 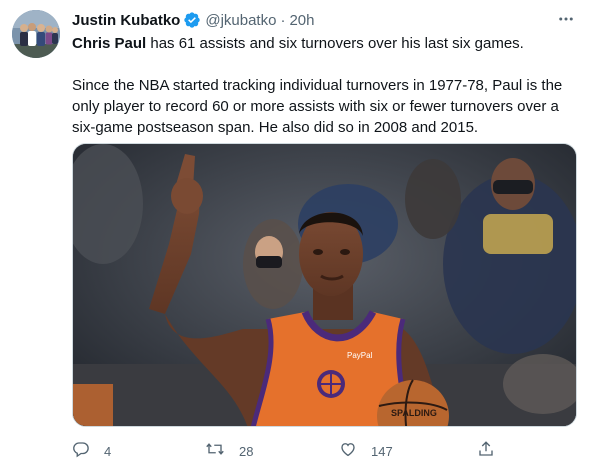 What do you see at coordinates (246, 451) in the screenshot?
I see `retweet-count: 28` at bounding box center [246, 451].